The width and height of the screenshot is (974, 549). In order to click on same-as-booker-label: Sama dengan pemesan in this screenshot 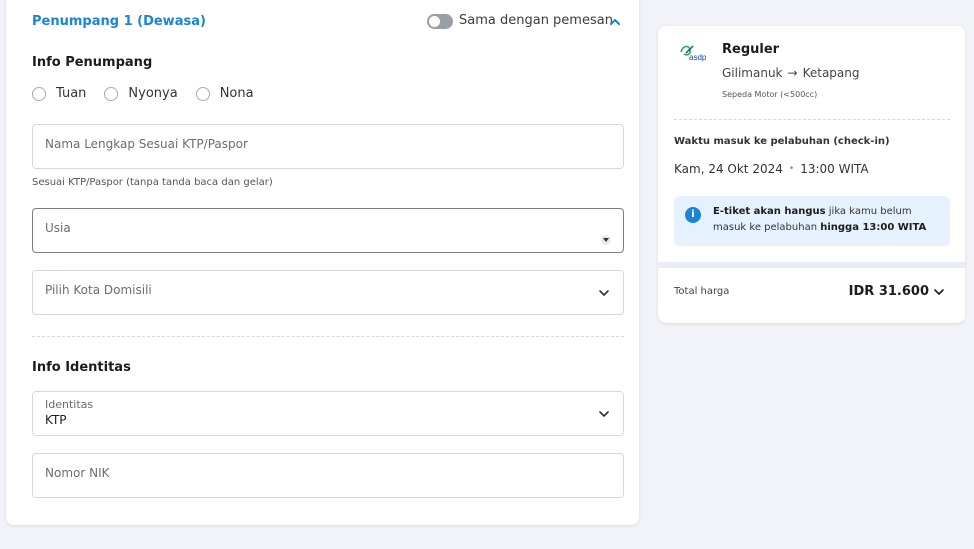, I will do `click(536, 20)`.